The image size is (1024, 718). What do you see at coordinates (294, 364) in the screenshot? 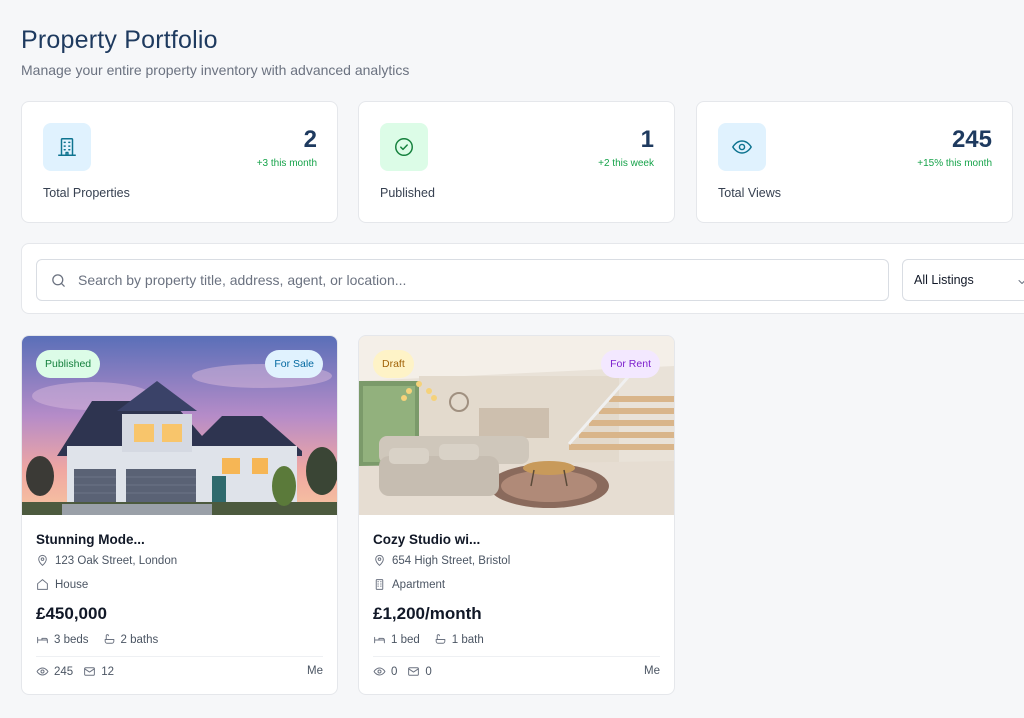
I see `listing-type-badge: For Sale` at bounding box center [294, 364].